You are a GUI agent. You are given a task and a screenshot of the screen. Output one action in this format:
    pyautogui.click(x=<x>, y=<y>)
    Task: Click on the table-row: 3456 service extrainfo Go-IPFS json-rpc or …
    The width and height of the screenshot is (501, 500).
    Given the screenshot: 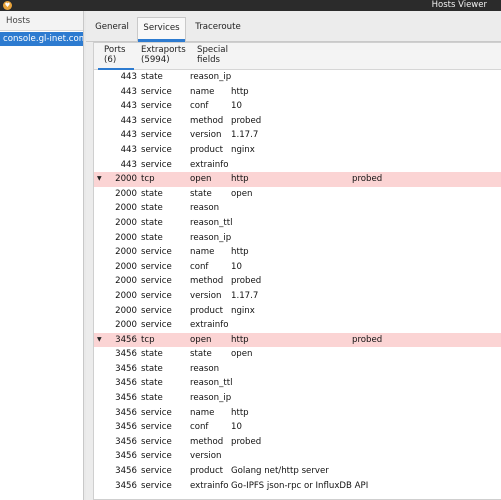 What is the action you would take?
    pyautogui.click(x=297, y=486)
    